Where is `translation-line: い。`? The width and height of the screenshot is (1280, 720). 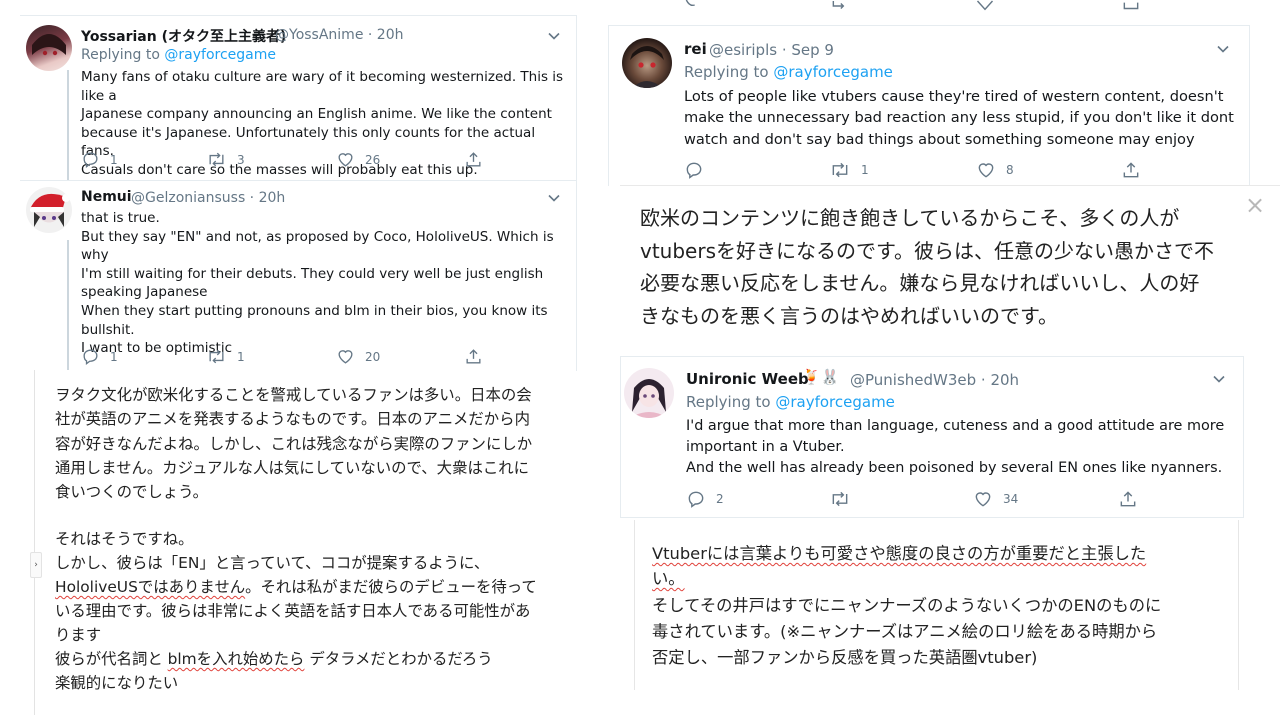
translation-line: い。 is located at coordinates (668, 579).